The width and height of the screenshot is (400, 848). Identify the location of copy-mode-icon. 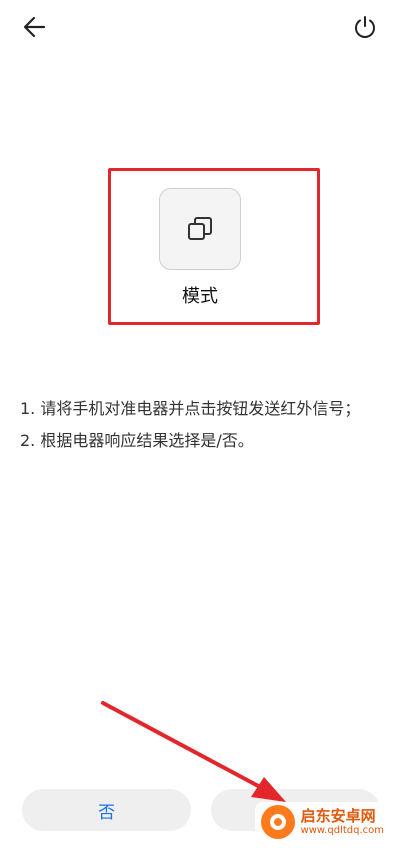
(200, 228).